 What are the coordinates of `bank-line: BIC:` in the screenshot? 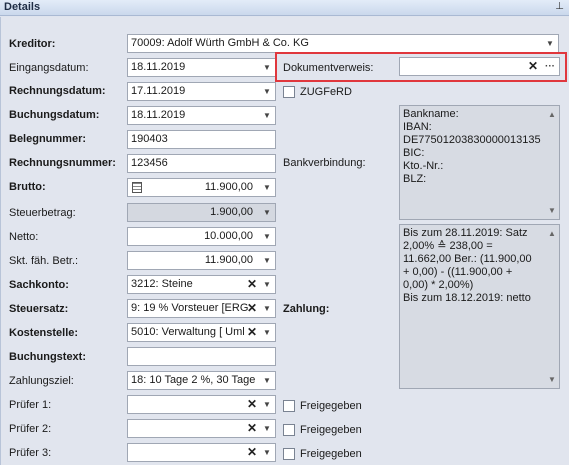 It's located at (414, 153).